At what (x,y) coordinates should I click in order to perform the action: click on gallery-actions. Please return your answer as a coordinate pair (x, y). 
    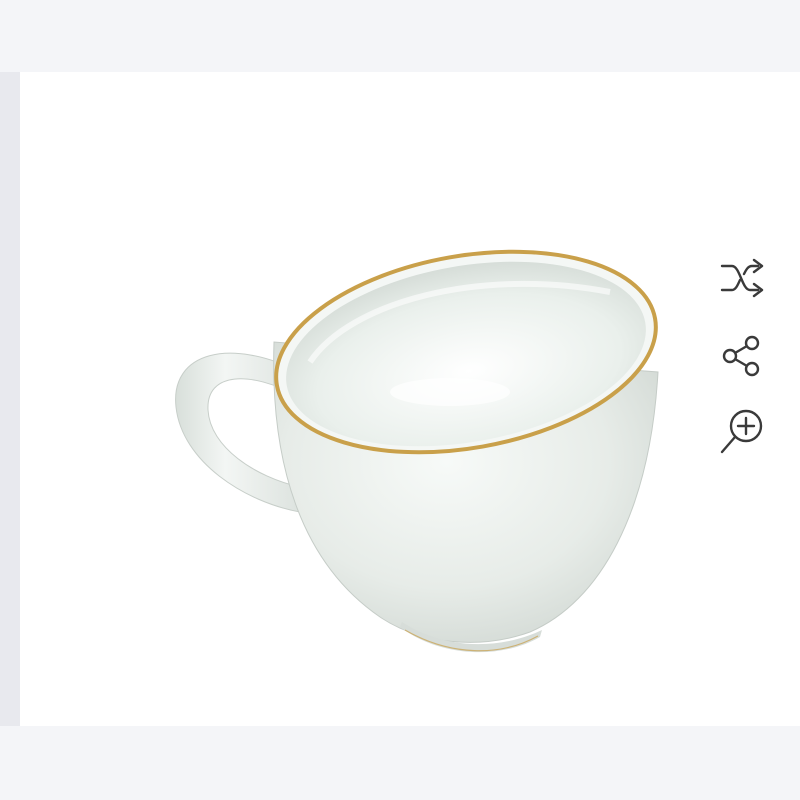
    Looking at the image, I should click on (744, 360).